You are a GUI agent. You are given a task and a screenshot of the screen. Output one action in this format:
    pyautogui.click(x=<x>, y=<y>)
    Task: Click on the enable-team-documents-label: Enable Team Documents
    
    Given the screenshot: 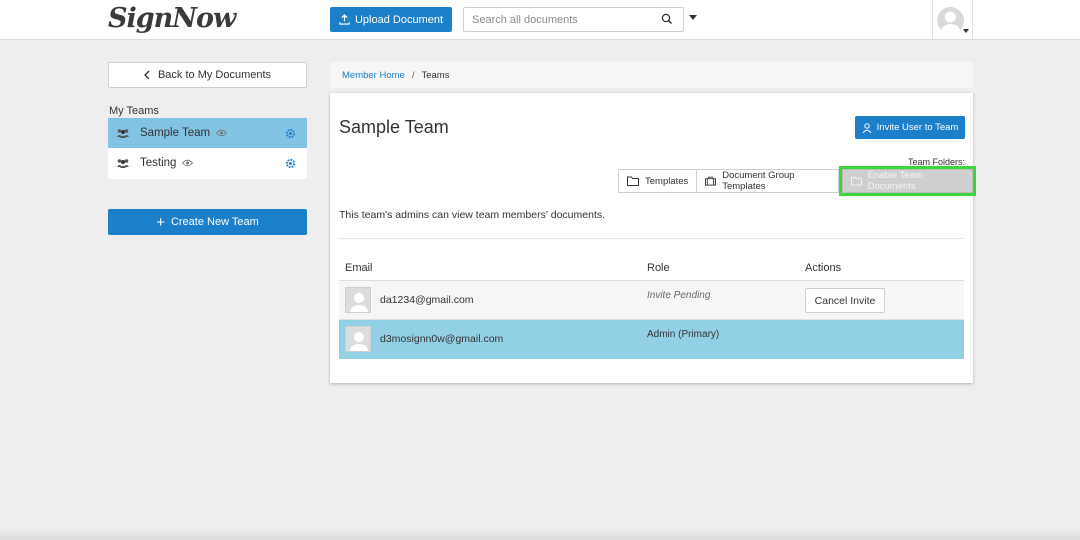 What is the action you would take?
    pyautogui.click(x=895, y=181)
    